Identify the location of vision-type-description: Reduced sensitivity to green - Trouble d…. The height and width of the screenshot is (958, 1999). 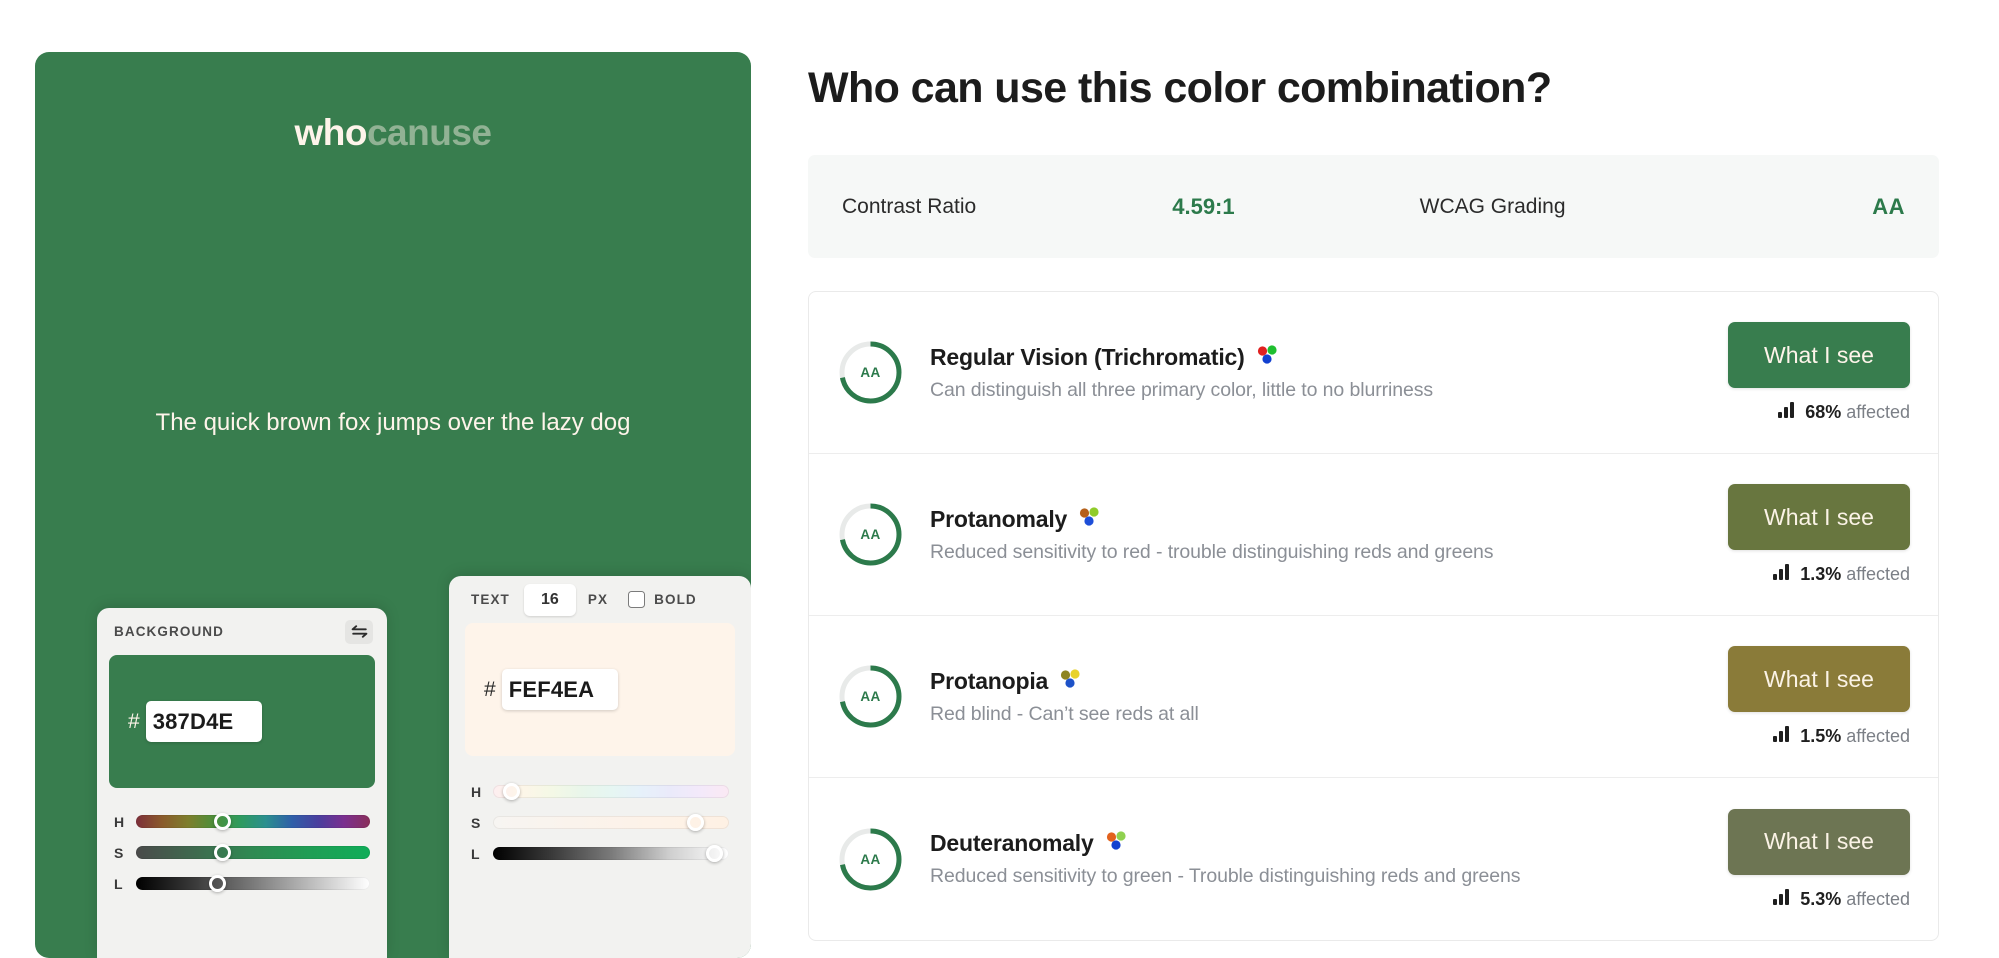
(1225, 876).